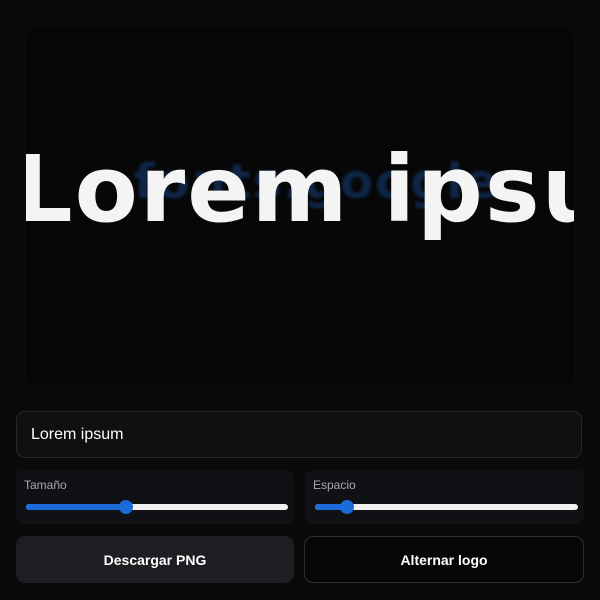 This screenshot has height=600, width=600. Describe the element at coordinates (346, 507) in the screenshot. I see `spacing-slider-thumb` at that location.